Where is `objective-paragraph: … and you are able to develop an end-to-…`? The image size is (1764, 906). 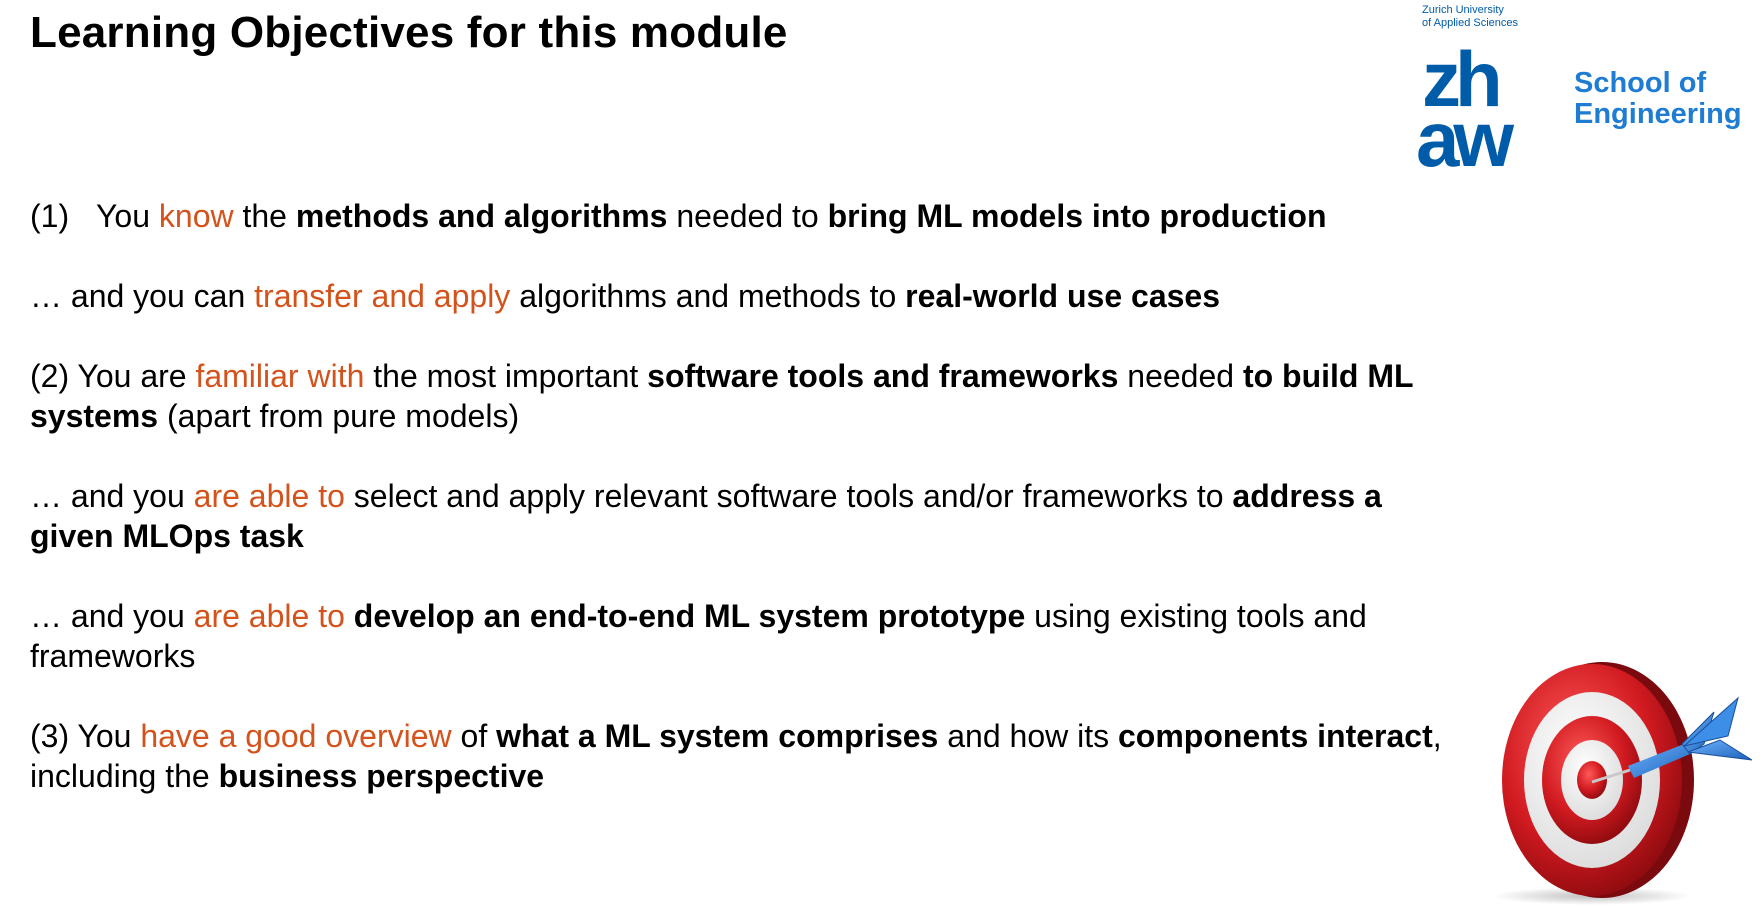 objective-paragraph: … and you are able to develop an end-to-… is located at coordinates (740, 636).